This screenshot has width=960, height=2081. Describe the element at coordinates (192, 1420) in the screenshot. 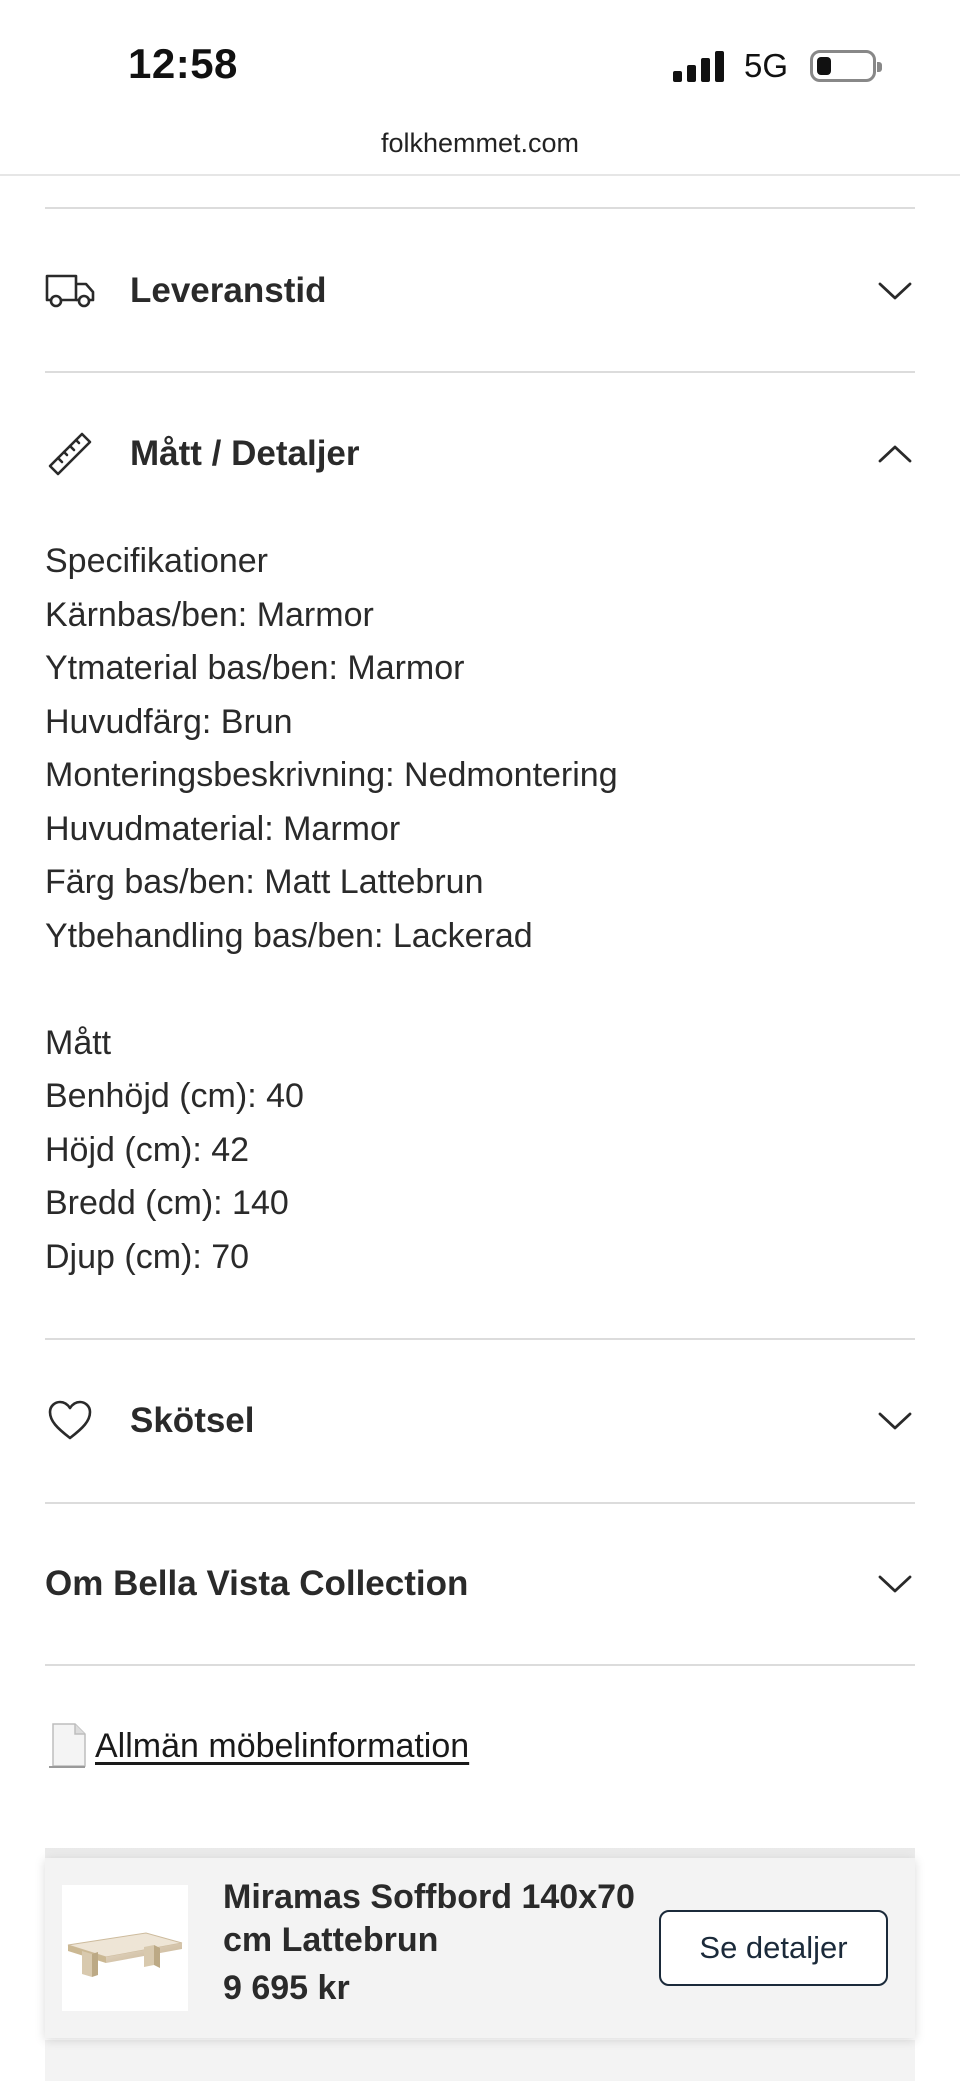

I see `accordion-title: Skötsel` at that location.